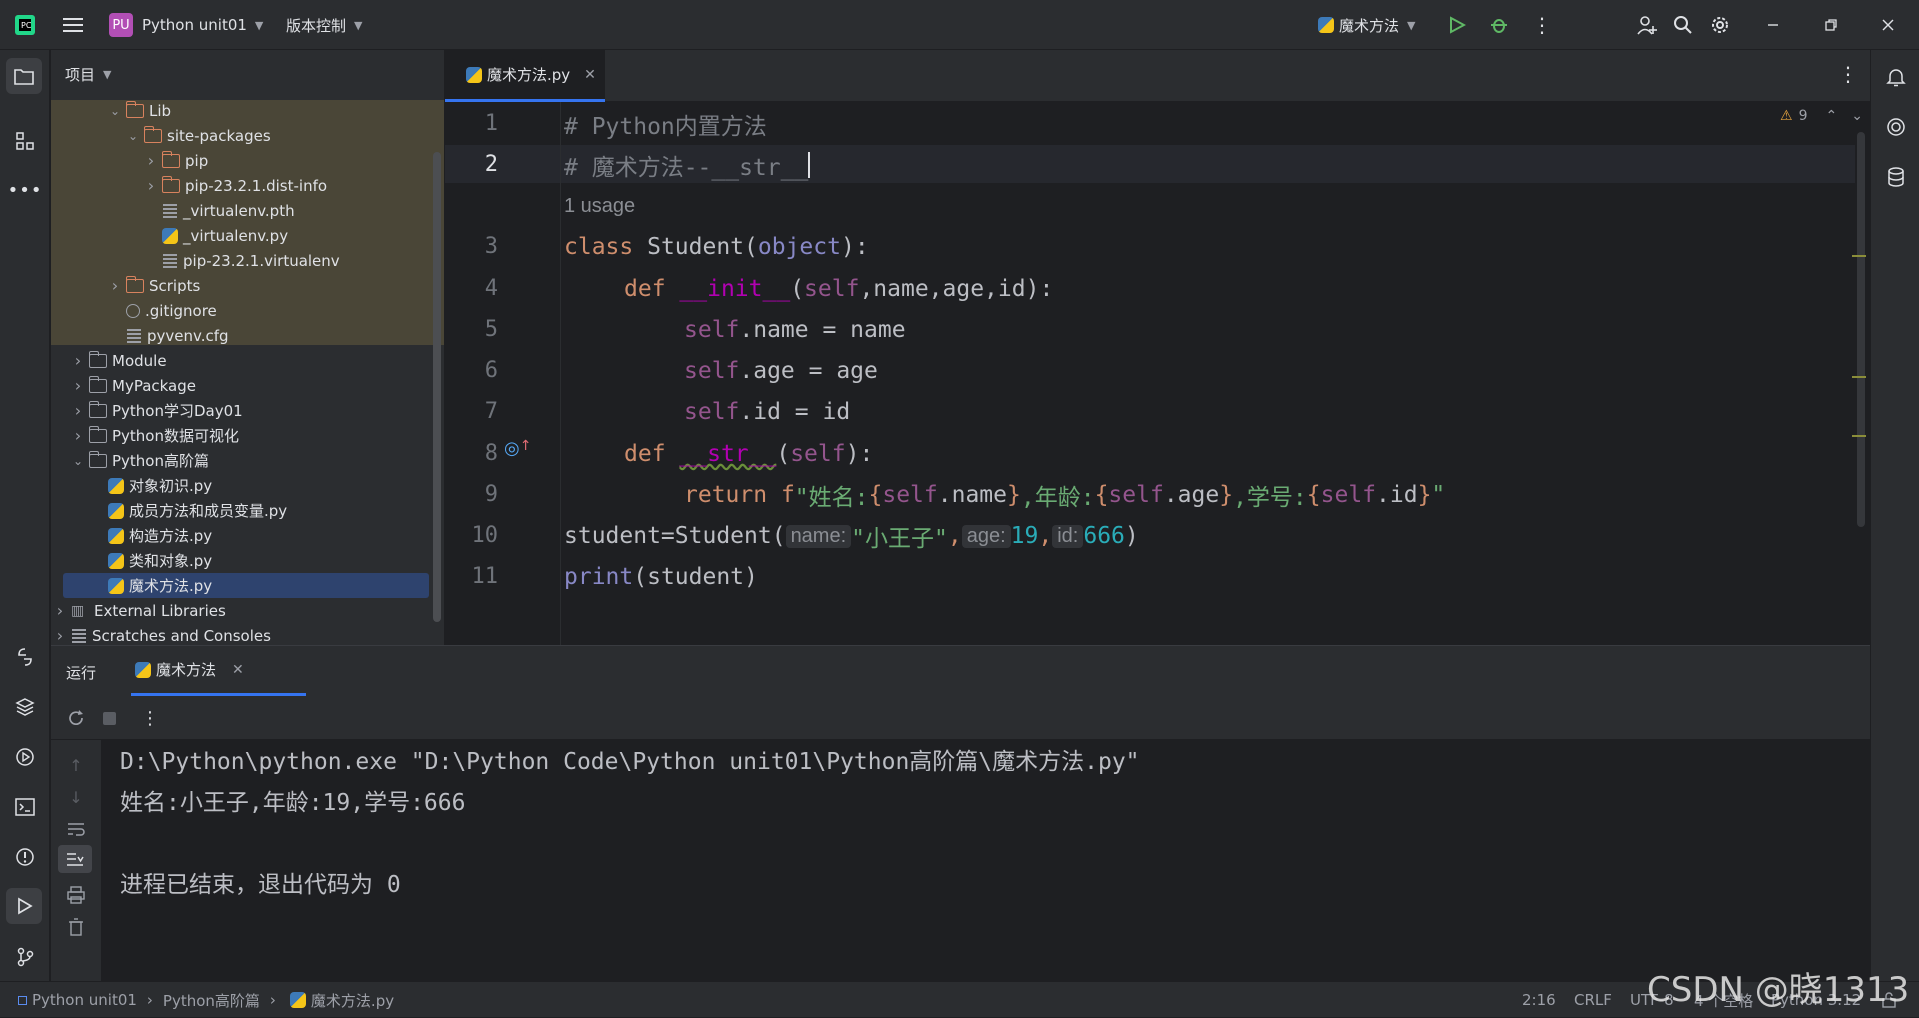  I want to click on tree-item: ⌄ Python高阶篇, so click(241, 460).